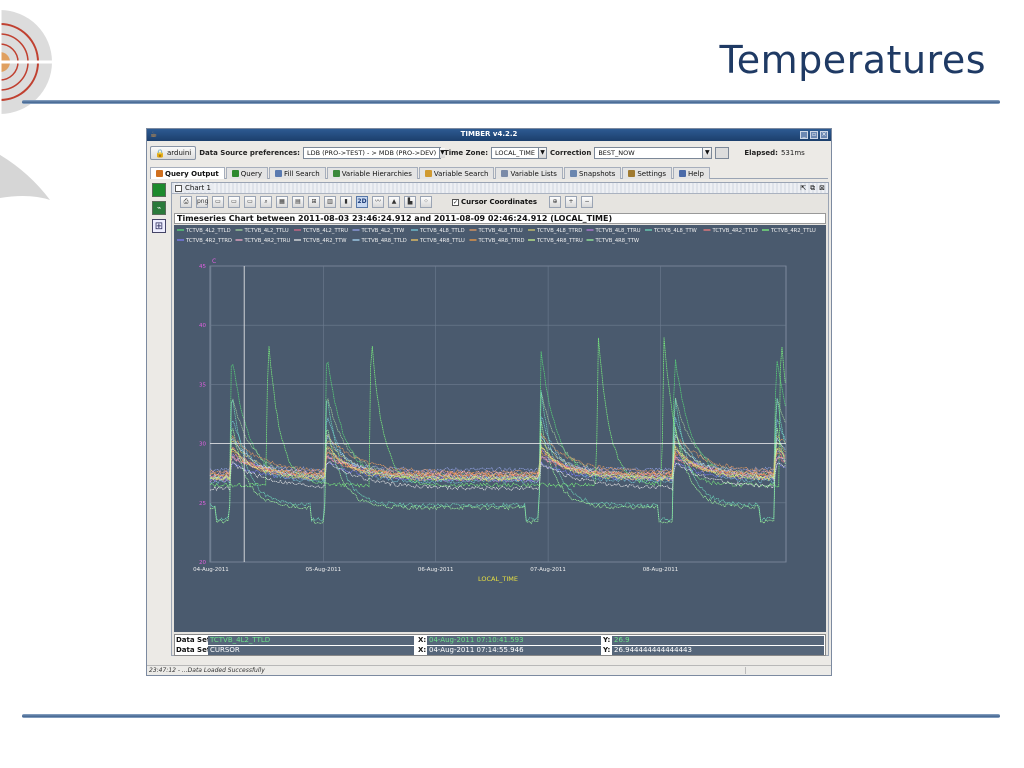 Image resolution: width=1024 pixels, height=768 pixels. Describe the element at coordinates (282, 202) in the screenshot. I see `grid-off-icon: ▦` at that location.